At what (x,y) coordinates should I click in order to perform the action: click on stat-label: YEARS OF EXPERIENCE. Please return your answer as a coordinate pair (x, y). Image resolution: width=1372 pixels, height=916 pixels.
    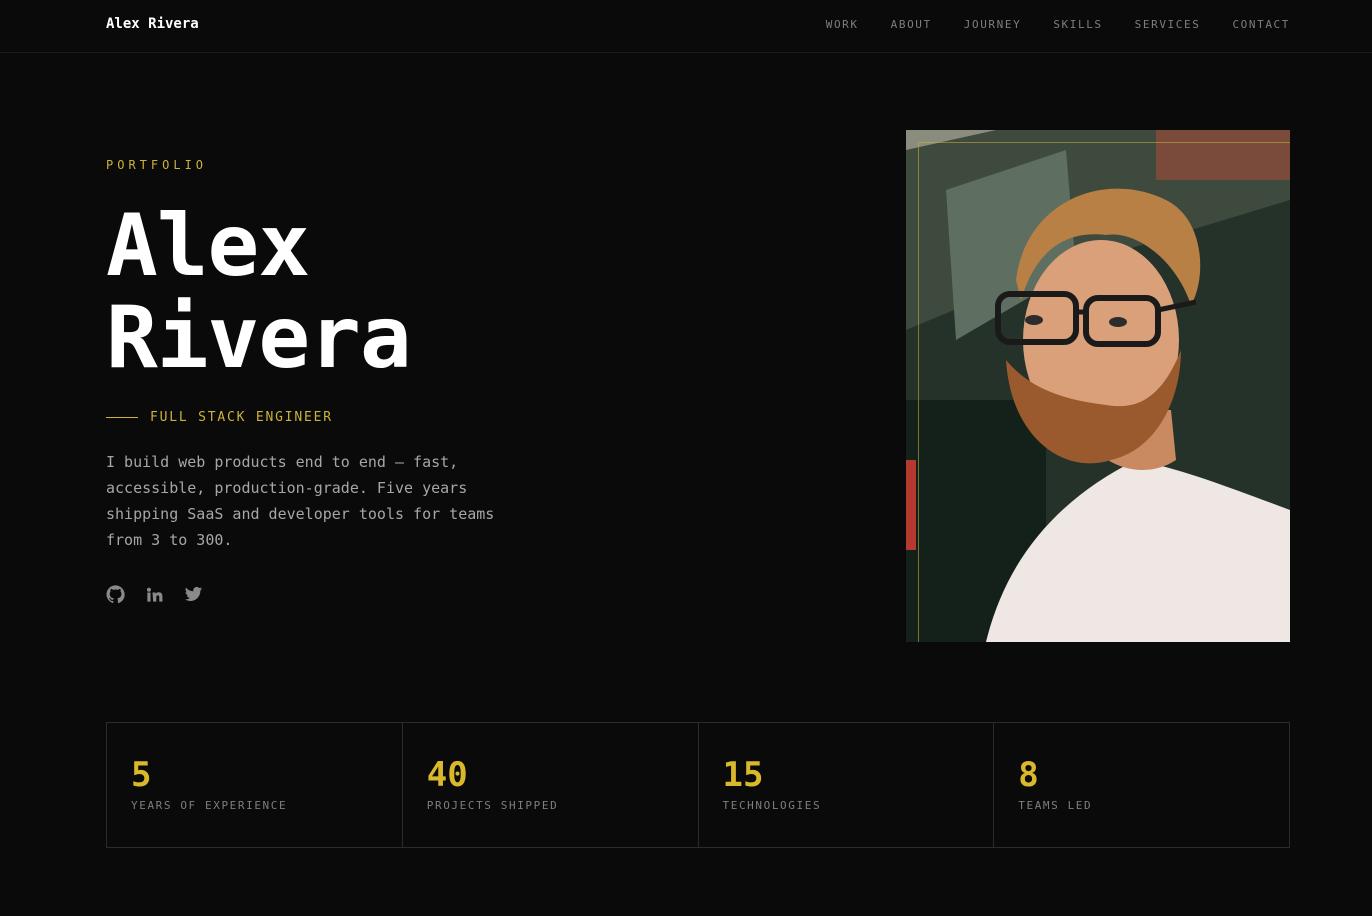
    Looking at the image, I should click on (209, 805).